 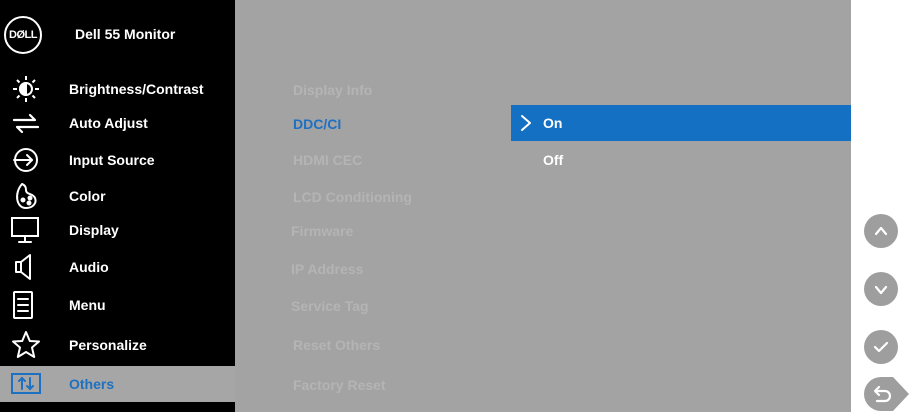 I want to click on menu-item-personalize: Personalize, so click(x=117, y=345).